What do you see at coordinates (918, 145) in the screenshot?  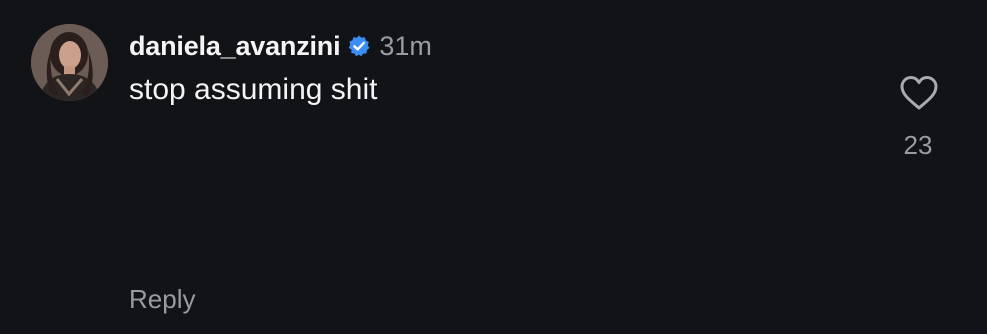 I see `like-count: 23` at bounding box center [918, 145].